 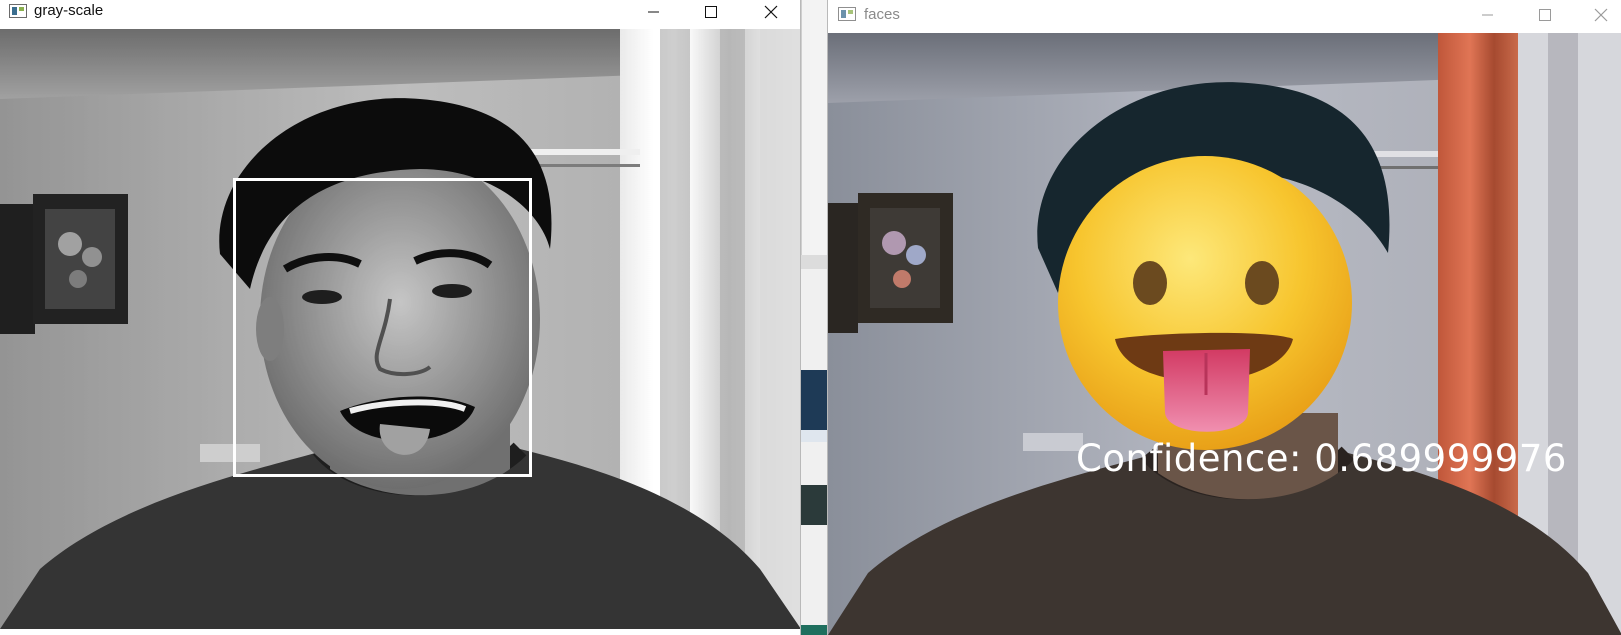 What do you see at coordinates (882, 14) in the screenshot?
I see `faces-window-title: faces` at bounding box center [882, 14].